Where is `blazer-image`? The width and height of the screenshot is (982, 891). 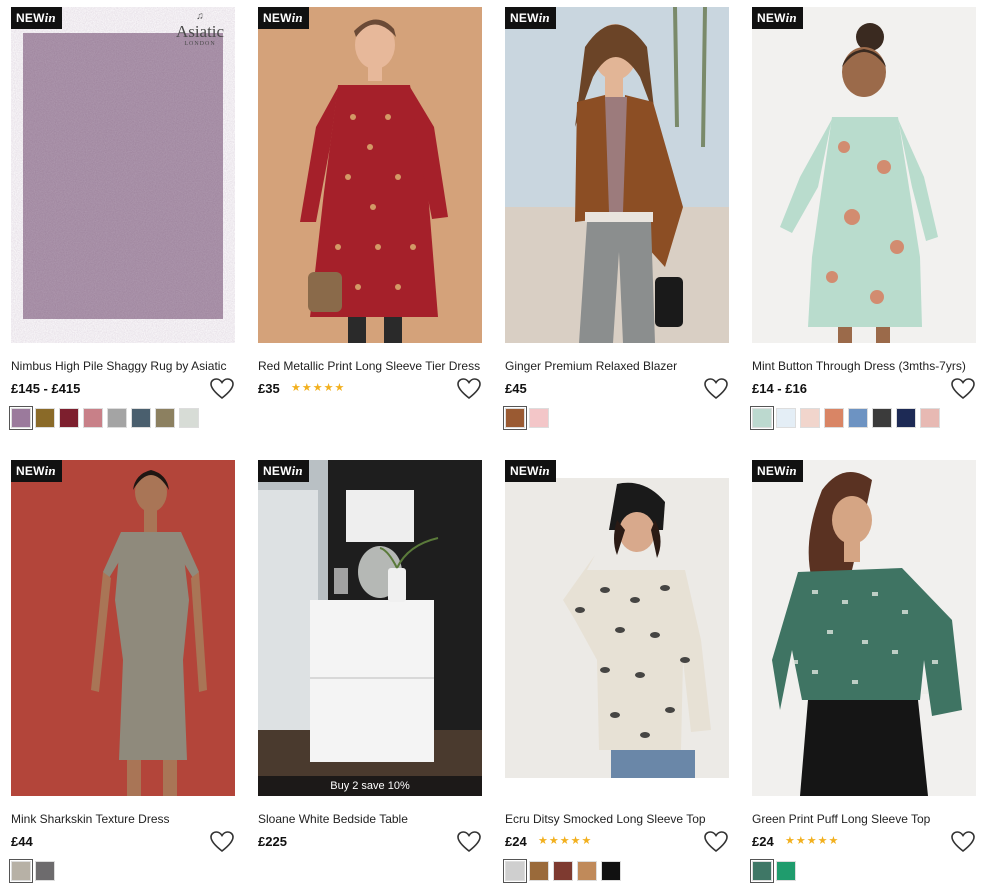 blazer-image is located at coordinates (617, 175).